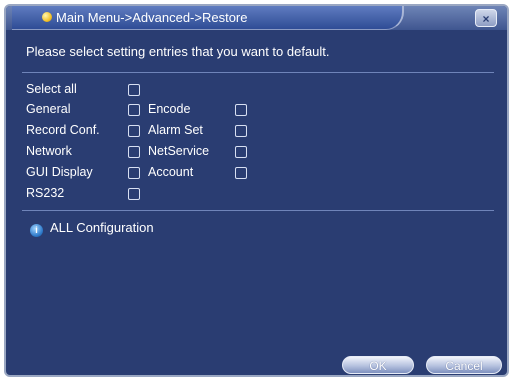  I want to click on account-label: Account, so click(171, 172).